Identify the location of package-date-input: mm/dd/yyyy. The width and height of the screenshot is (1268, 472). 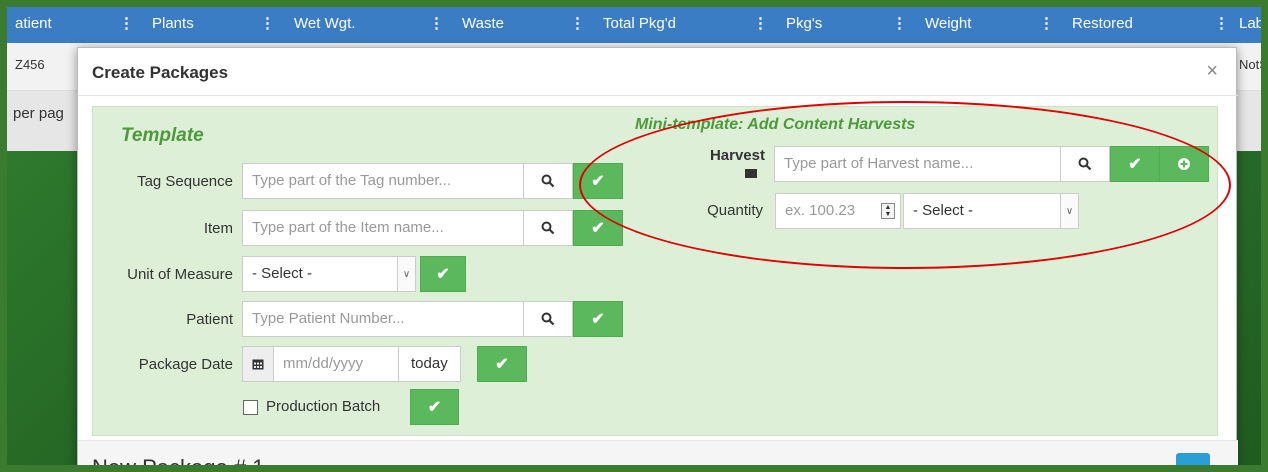
(336, 364).